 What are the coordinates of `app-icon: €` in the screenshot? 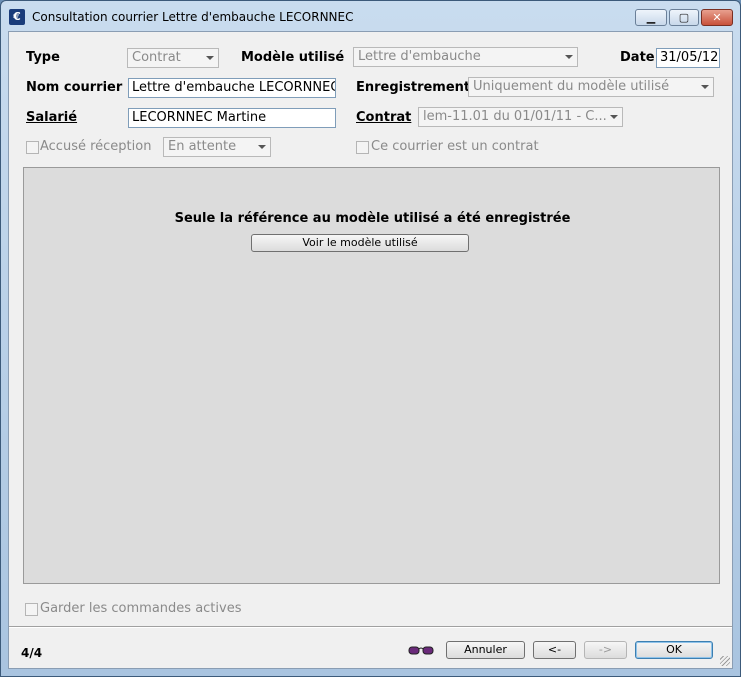 It's located at (17, 17).